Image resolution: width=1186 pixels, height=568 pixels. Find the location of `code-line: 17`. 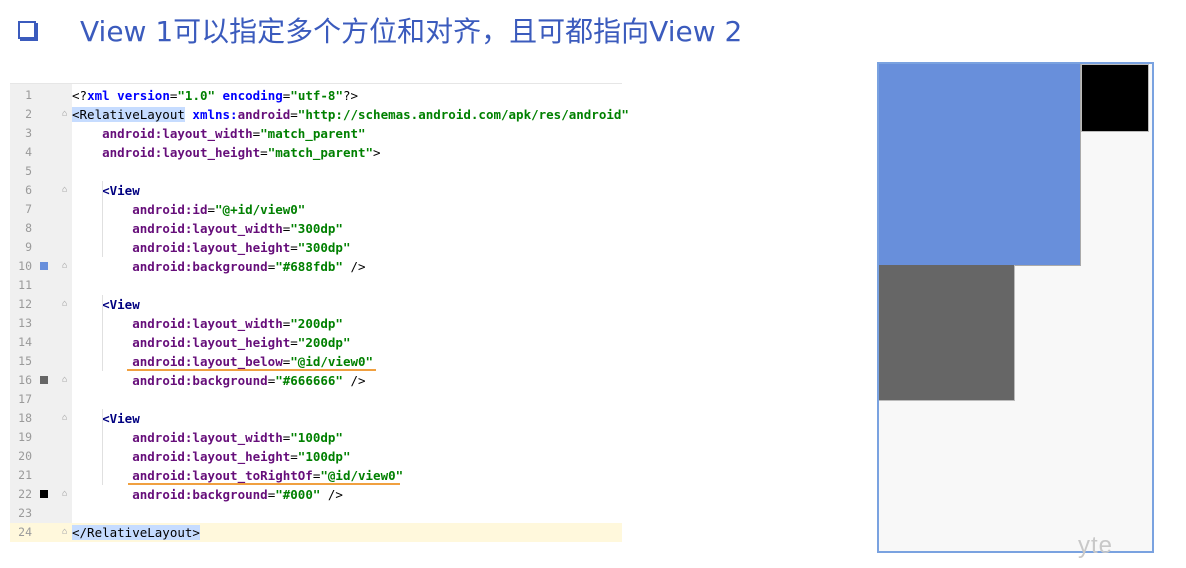

code-line: 17 is located at coordinates (316, 399).